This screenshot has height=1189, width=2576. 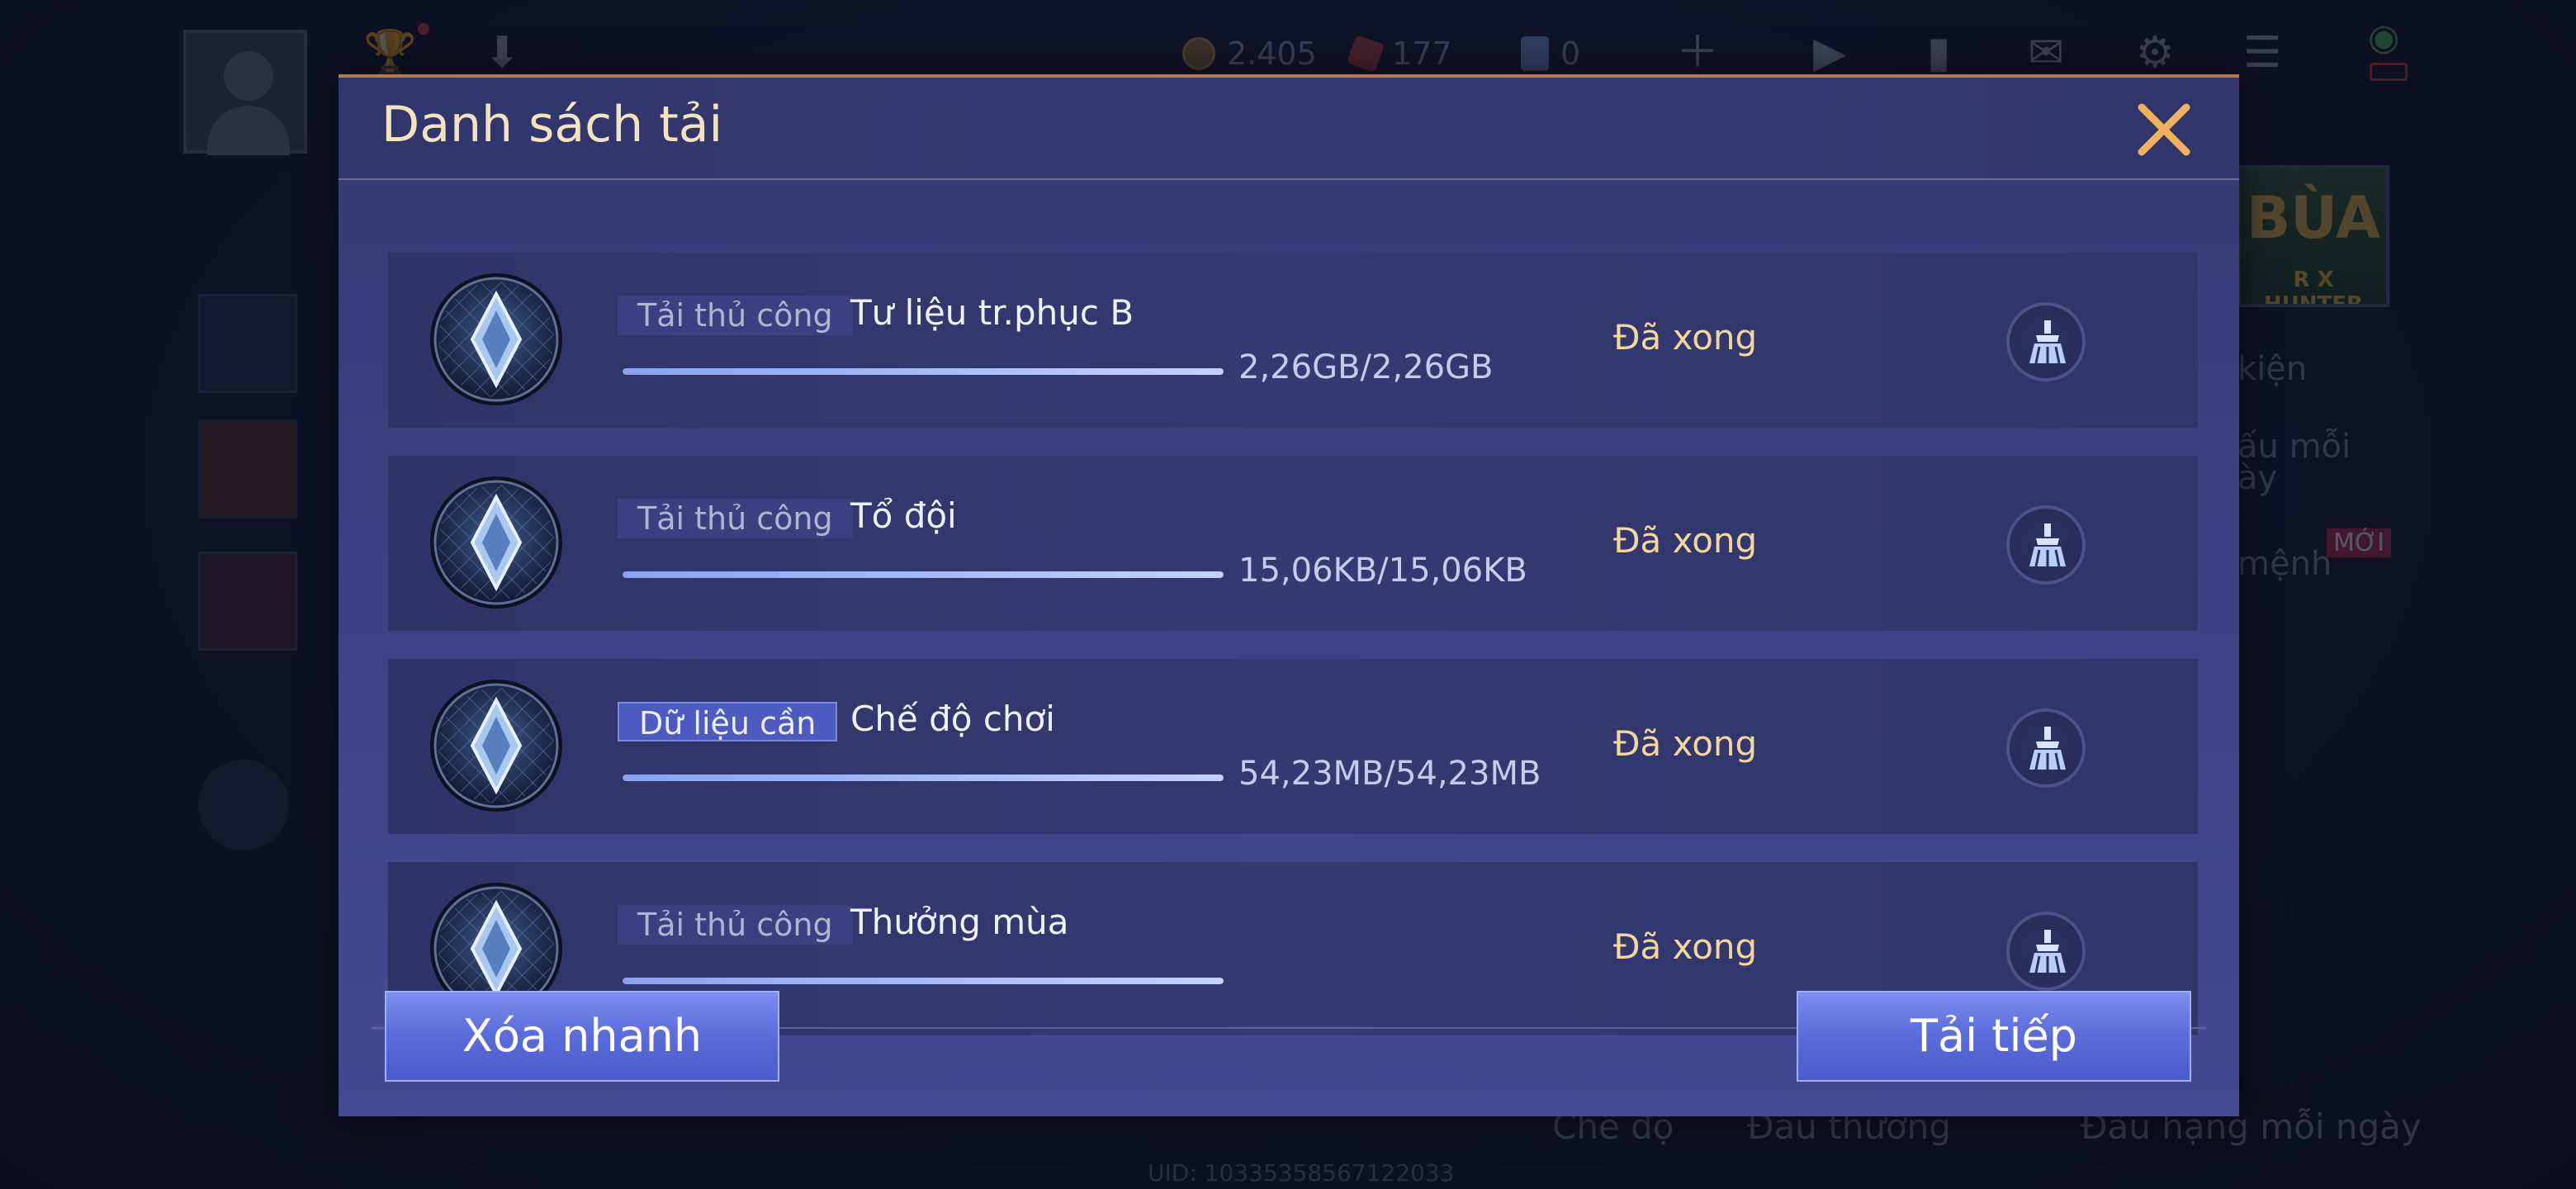 I want to click on download-item-name: Tổ đội, so click(x=903, y=515).